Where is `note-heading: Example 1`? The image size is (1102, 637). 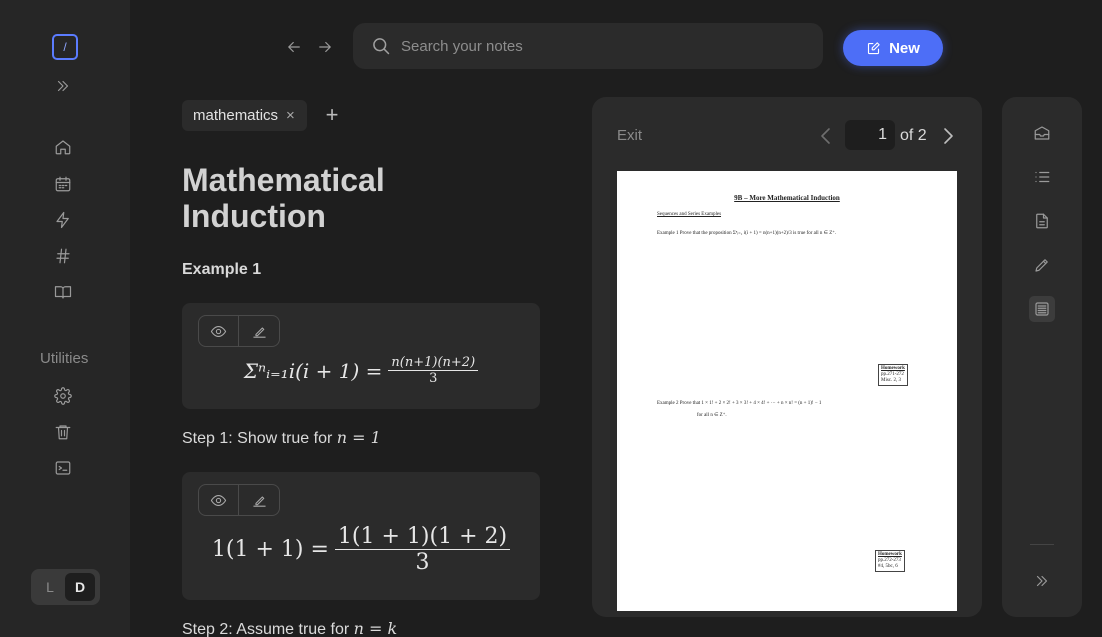
note-heading: Example 1 is located at coordinates (221, 270).